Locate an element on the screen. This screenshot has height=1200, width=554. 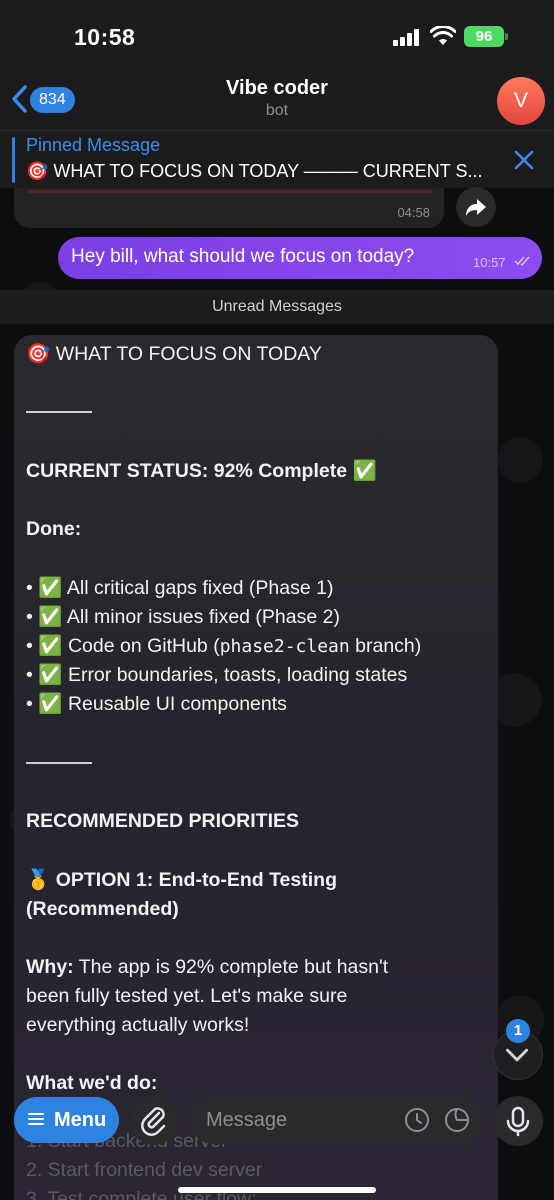
menu-button: Menu is located at coordinates (66, 1120).